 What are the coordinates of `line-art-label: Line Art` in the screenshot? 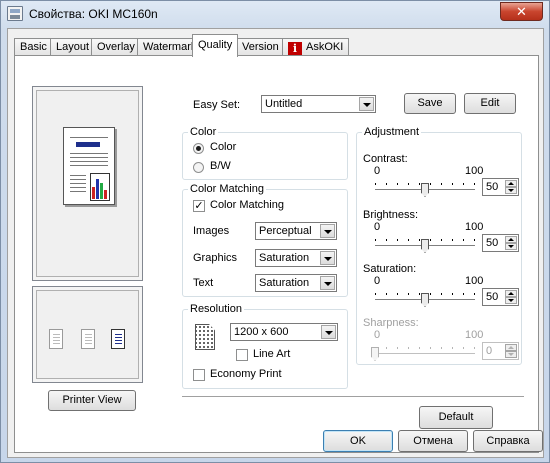 It's located at (271, 354).